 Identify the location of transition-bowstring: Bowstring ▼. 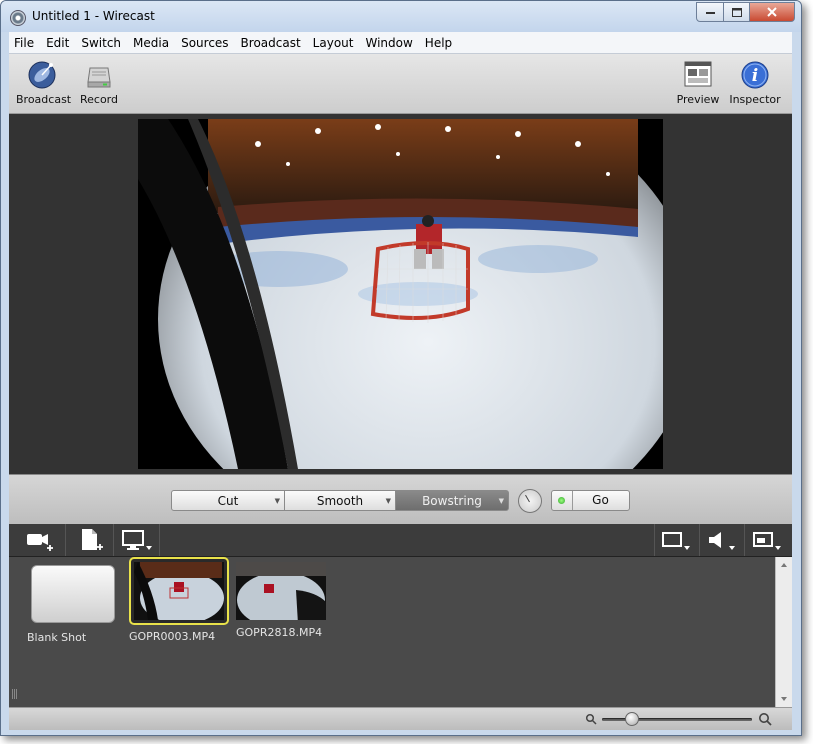
(452, 500).